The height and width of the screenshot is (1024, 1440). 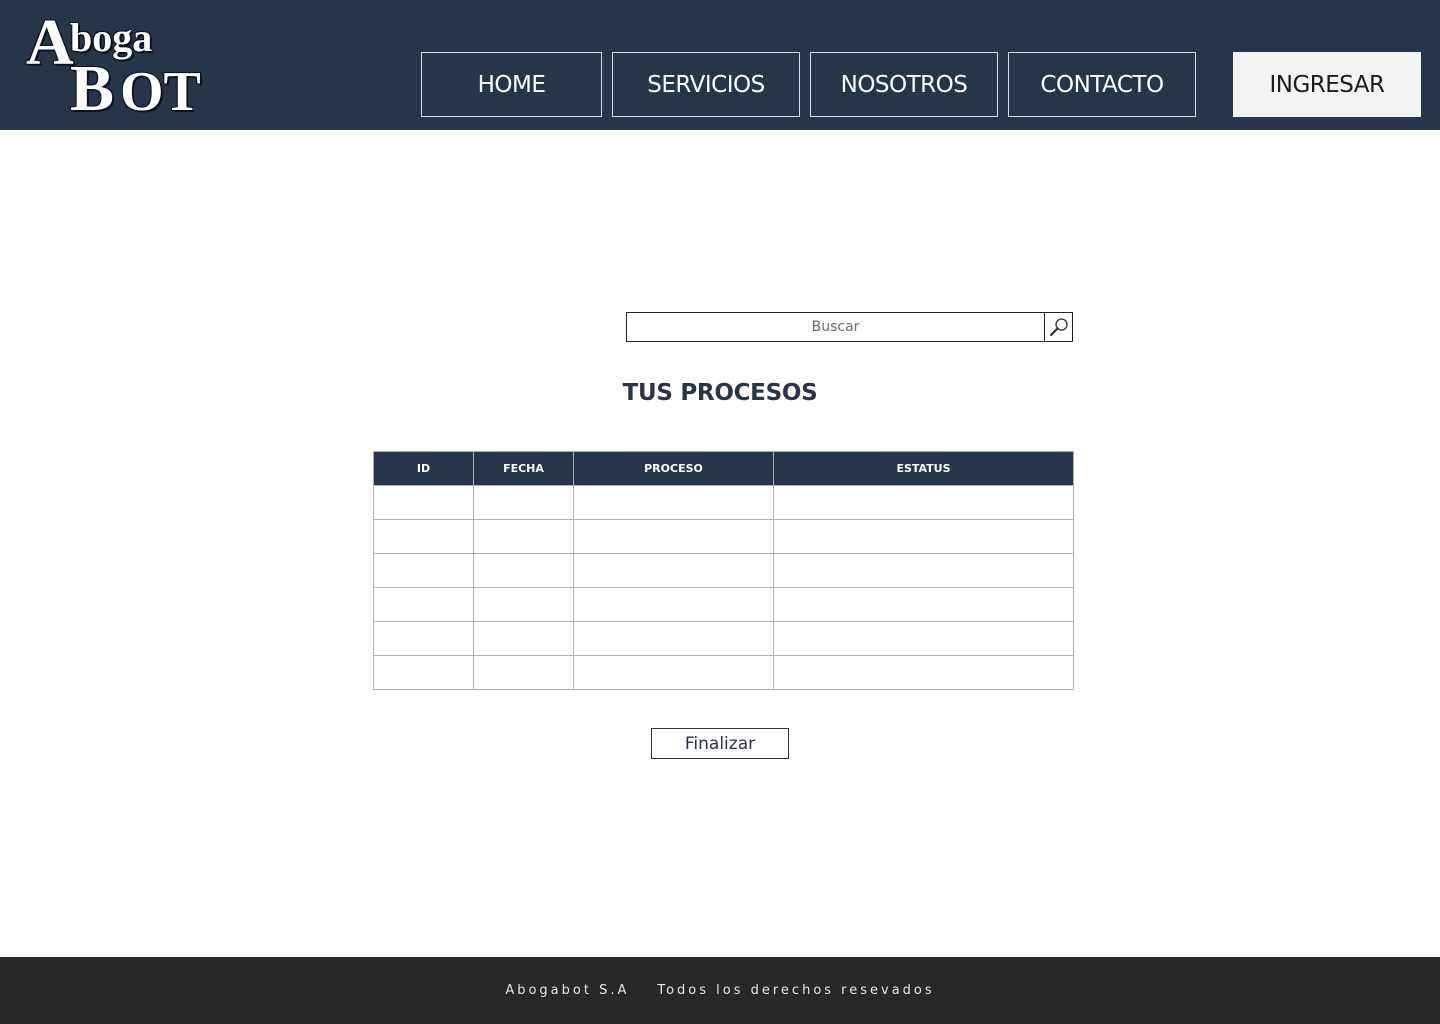 I want to click on nav-servicios-button: SERVICIOS, so click(x=706, y=84).